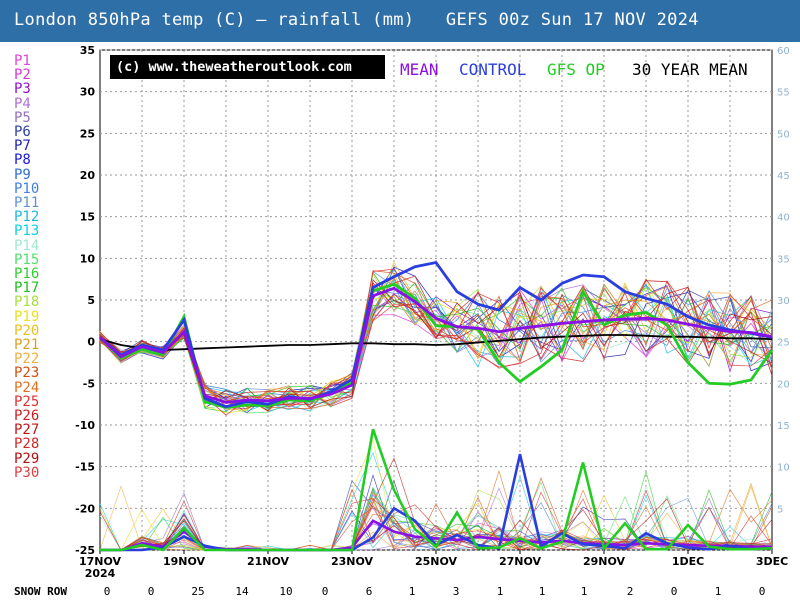  I want to click on member-label: P28, so click(27, 444).